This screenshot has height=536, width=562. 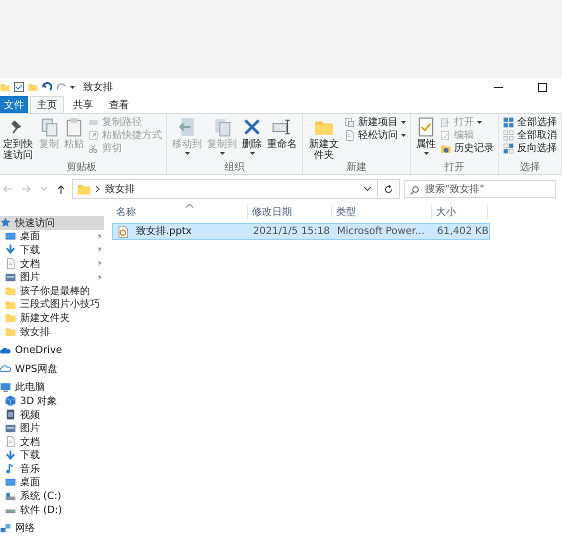 What do you see at coordinates (52, 331) in the screenshot?
I see `nav-item: 致女排` at bounding box center [52, 331].